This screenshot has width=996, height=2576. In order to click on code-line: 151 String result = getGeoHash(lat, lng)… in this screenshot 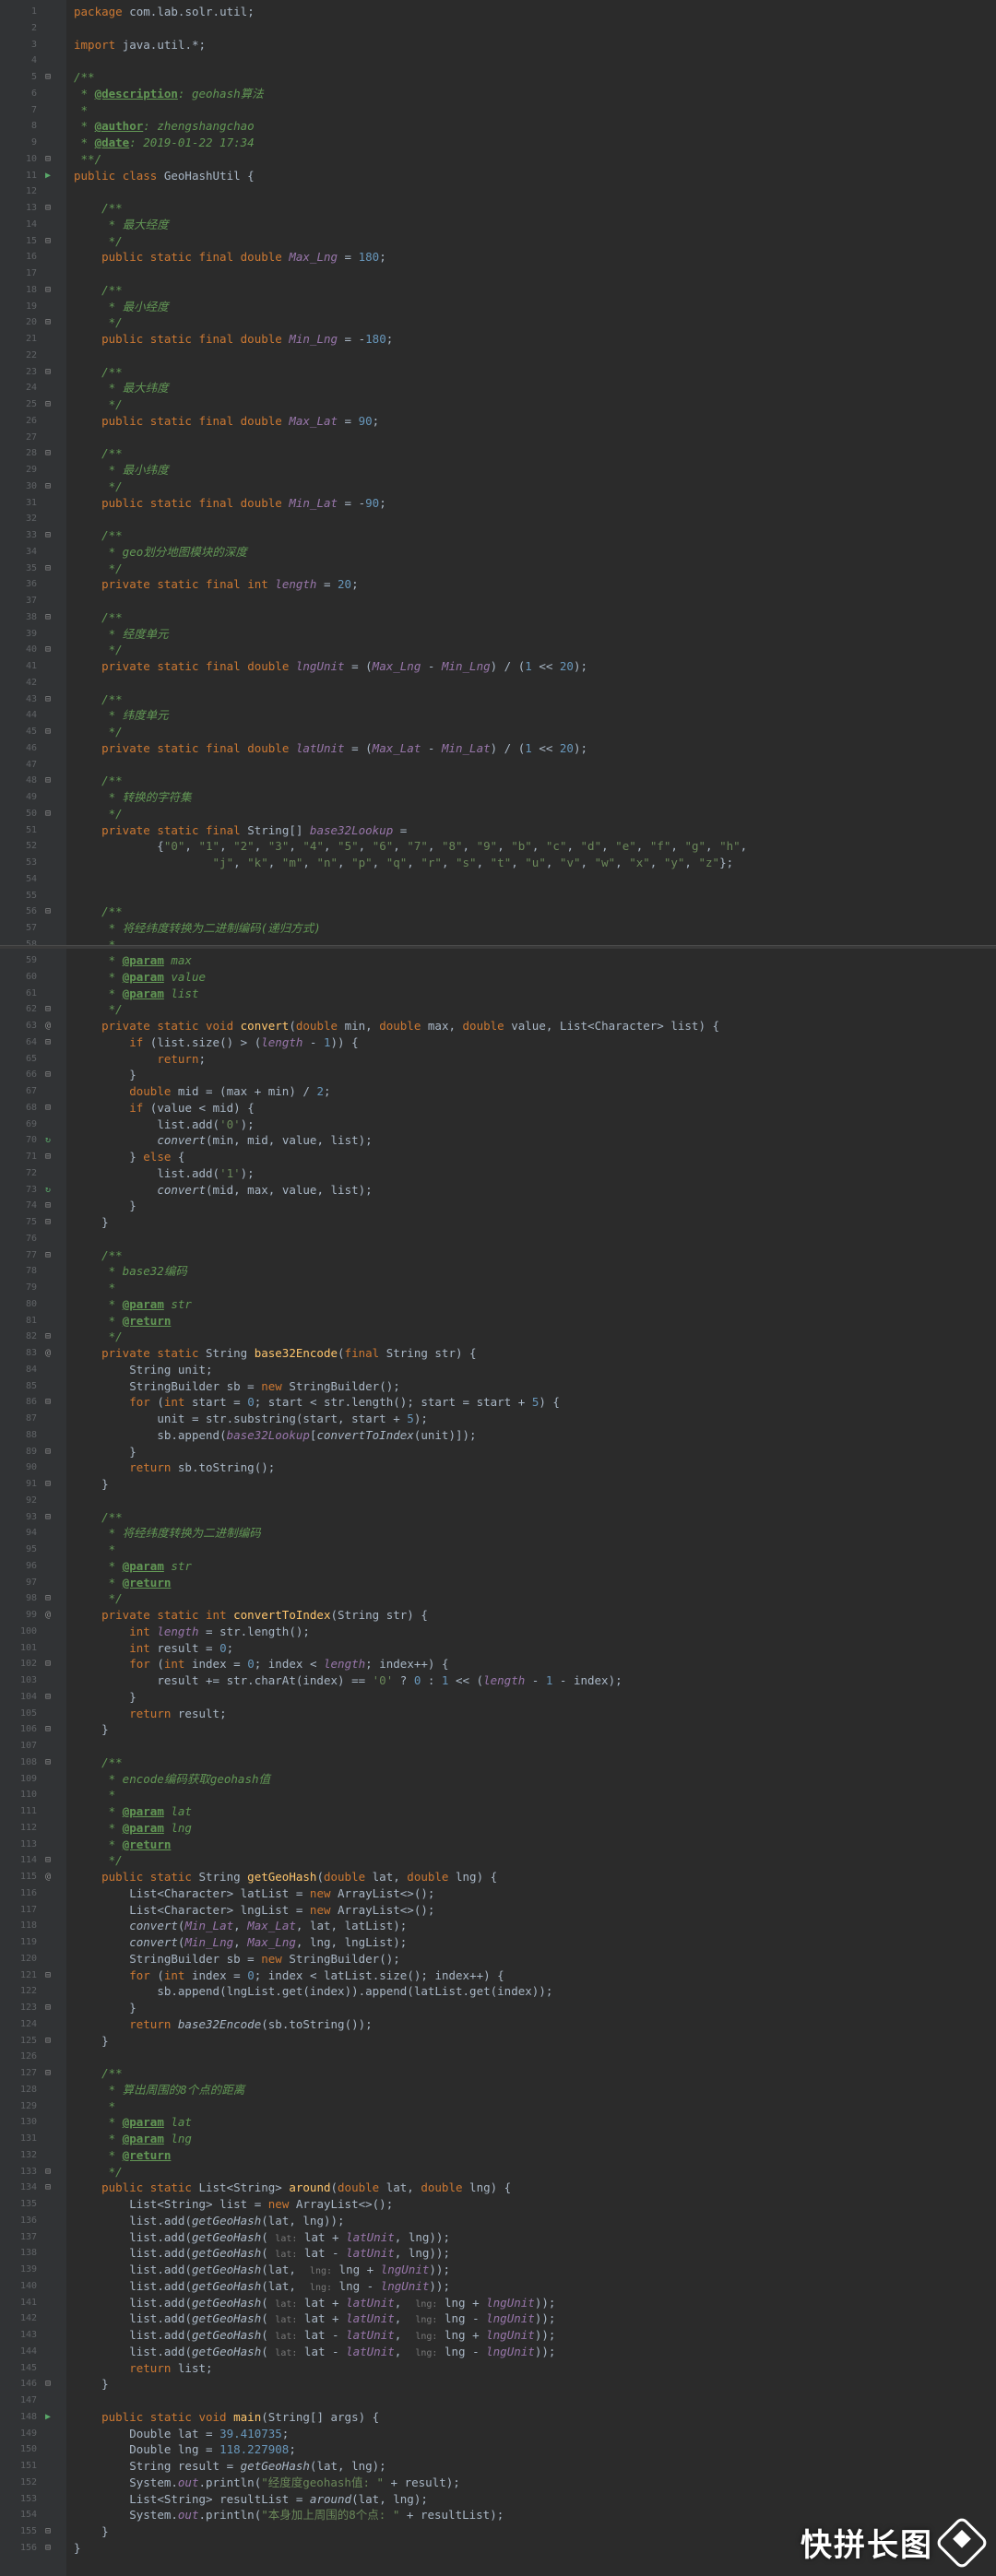, I will do `click(498, 2466)`.